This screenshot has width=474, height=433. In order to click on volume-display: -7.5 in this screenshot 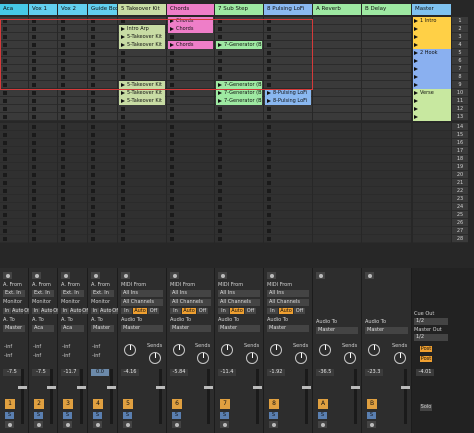, I will do `click(12, 372)`.